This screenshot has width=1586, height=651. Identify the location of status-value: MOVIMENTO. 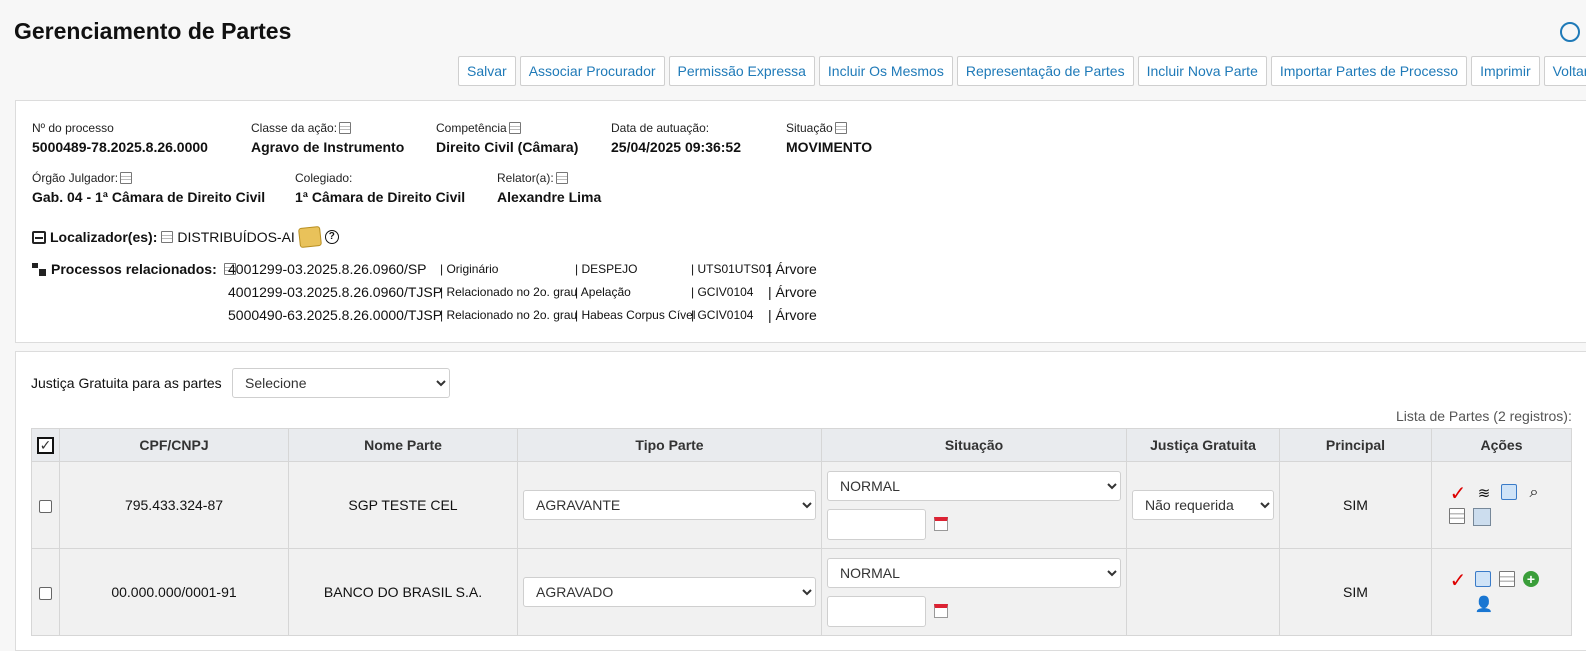
(829, 147).